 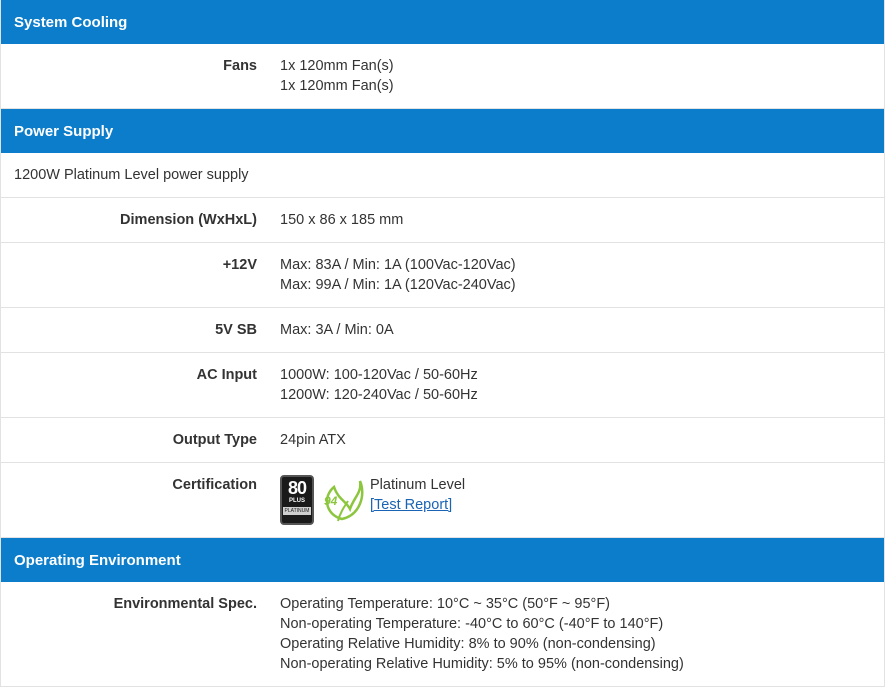 I want to click on section-title: Operating Environment, so click(x=442, y=559).